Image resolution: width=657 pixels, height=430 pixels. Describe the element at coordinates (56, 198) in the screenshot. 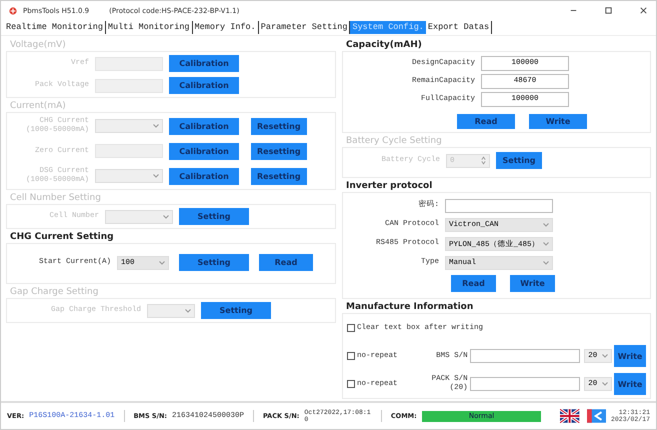

I see `group-title: Cell Number Setting` at that location.